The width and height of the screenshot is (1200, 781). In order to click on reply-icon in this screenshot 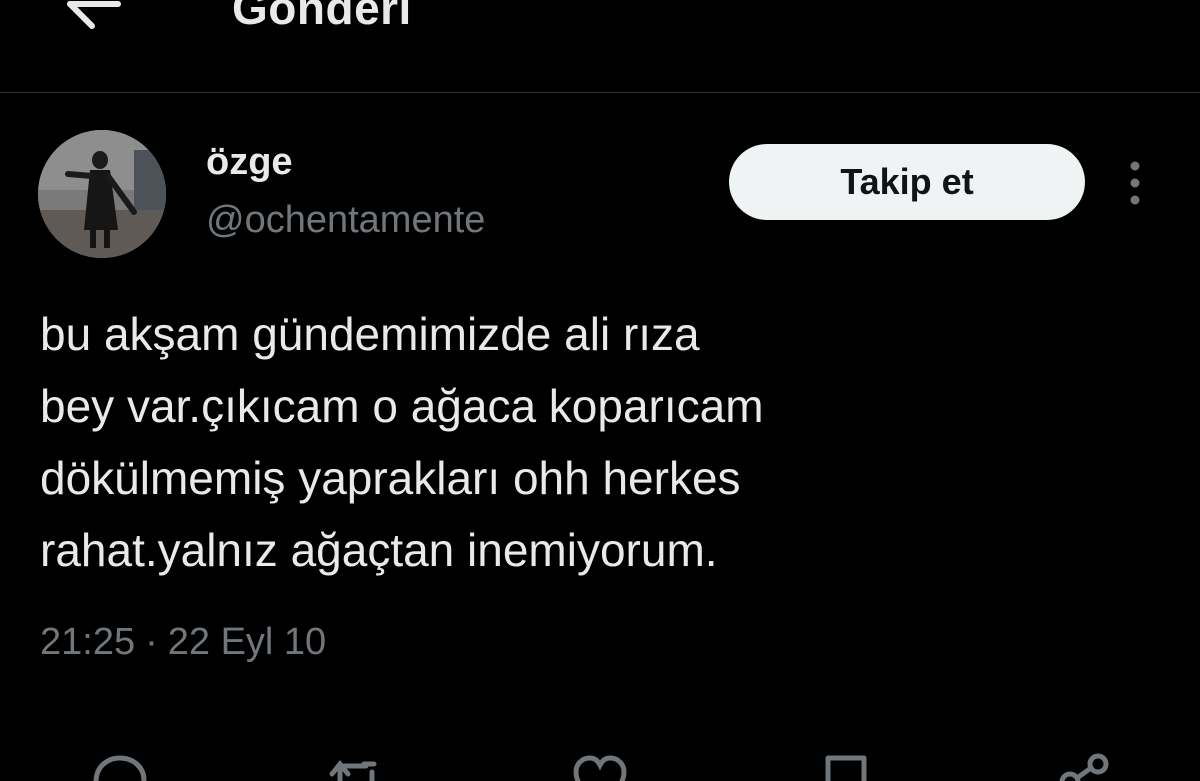, I will do `click(120, 768)`.